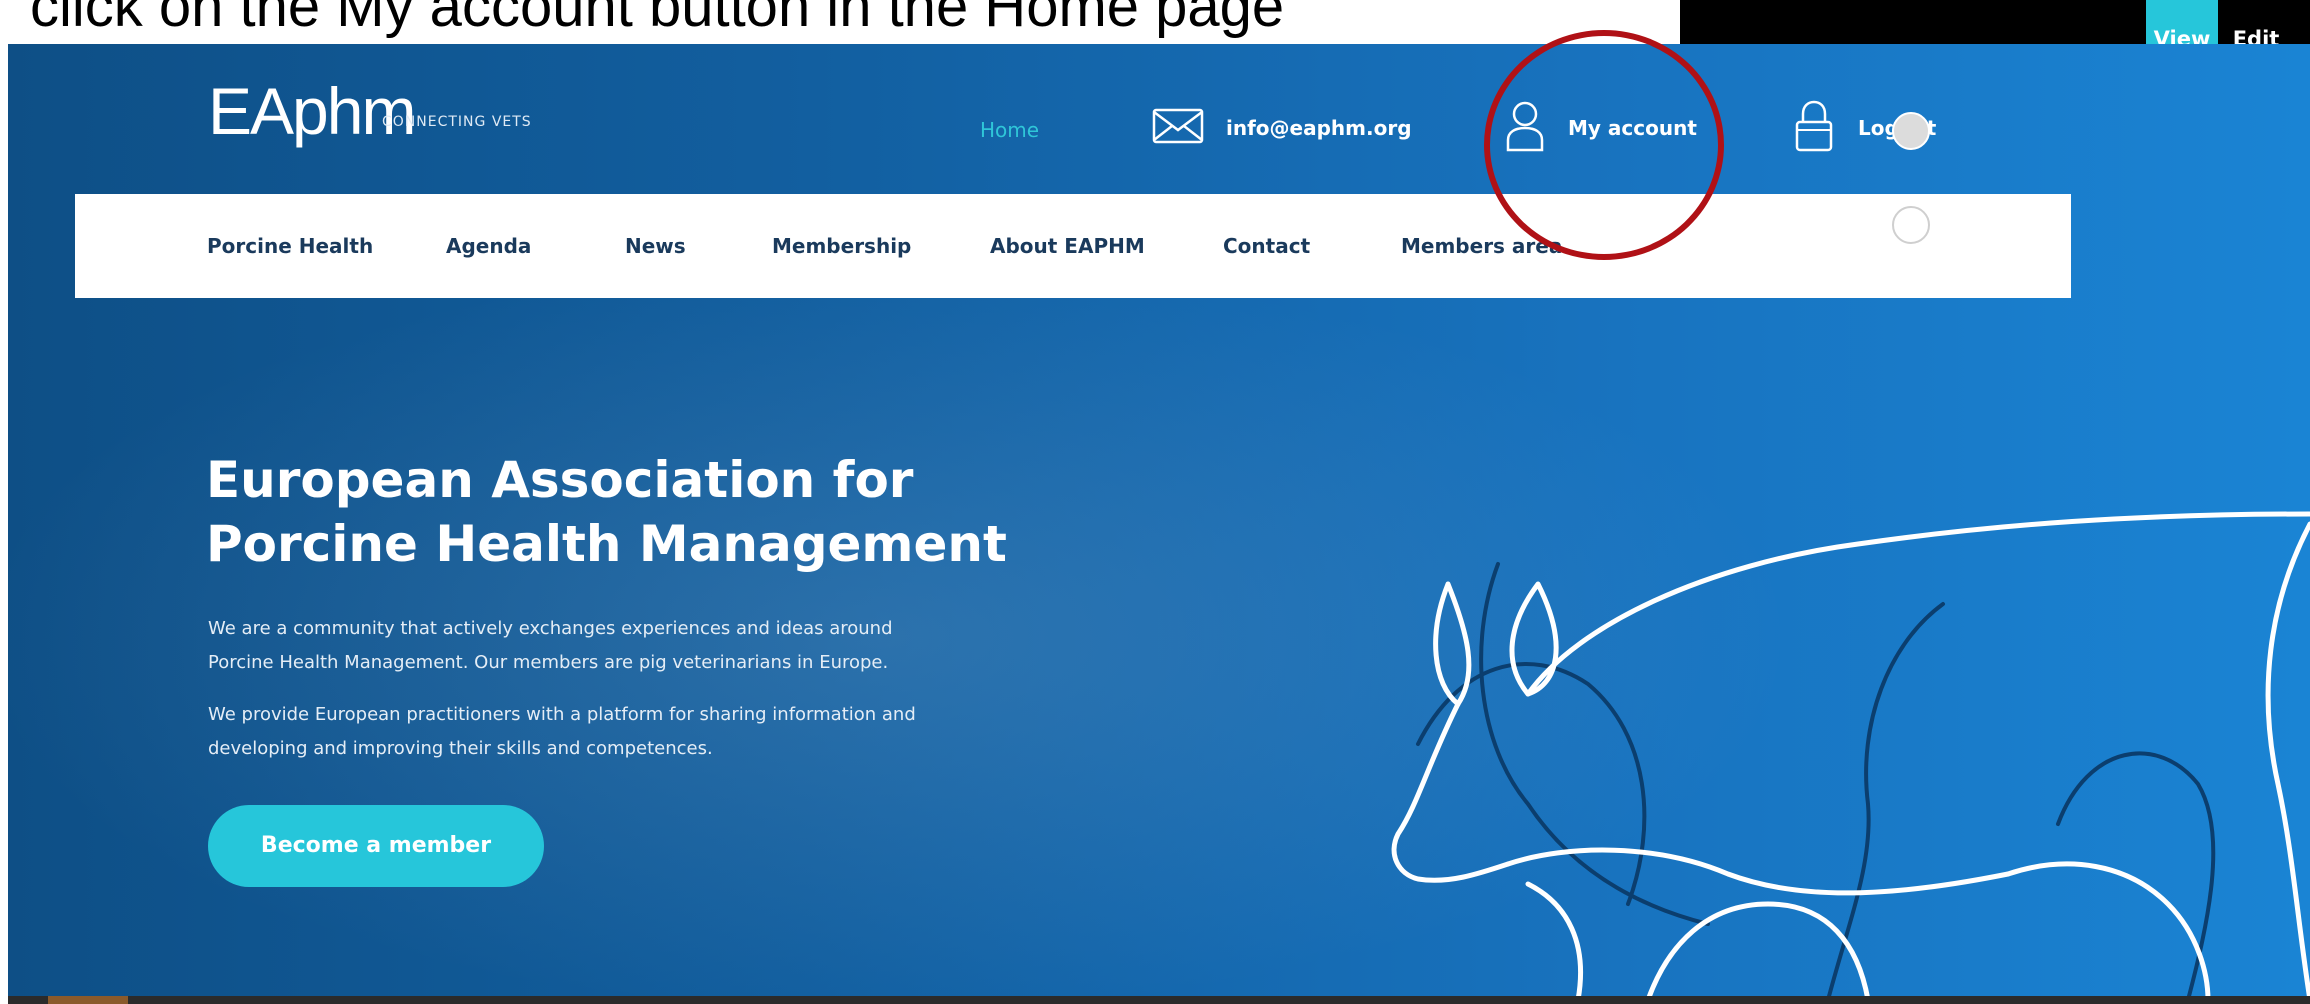 The width and height of the screenshot is (2310, 1004). I want to click on nav-item-about-eaphm: About EAPHM, so click(1067, 246).